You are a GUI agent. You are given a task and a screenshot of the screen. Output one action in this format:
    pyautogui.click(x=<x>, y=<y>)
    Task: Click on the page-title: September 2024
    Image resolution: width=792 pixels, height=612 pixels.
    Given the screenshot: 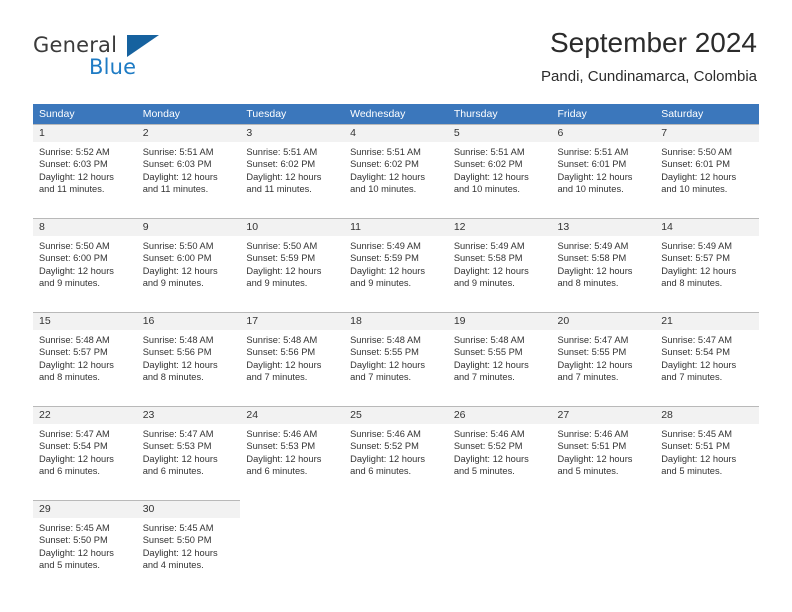 What is the action you would take?
    pyautogui.click(x=653, y=42)
    